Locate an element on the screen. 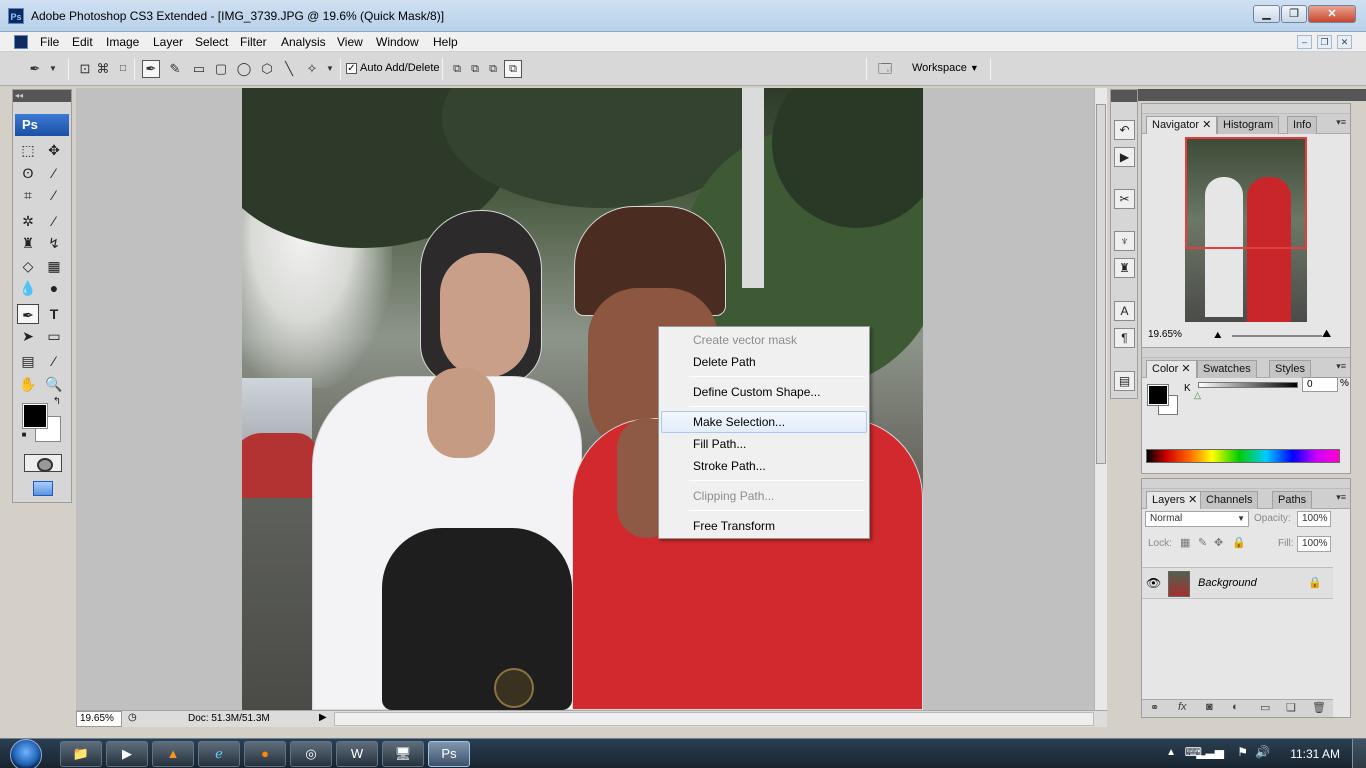 Image resolution: width=1366 pixels, height=768 pixels. signal-icon: ▂▃▅ is located at coordinates (1210, 752).